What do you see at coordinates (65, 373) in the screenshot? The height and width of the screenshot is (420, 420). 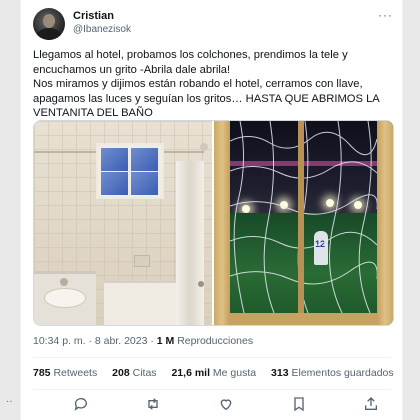 I see `retweets-stat: 785 Retweets` at bounding box center [65, 373].